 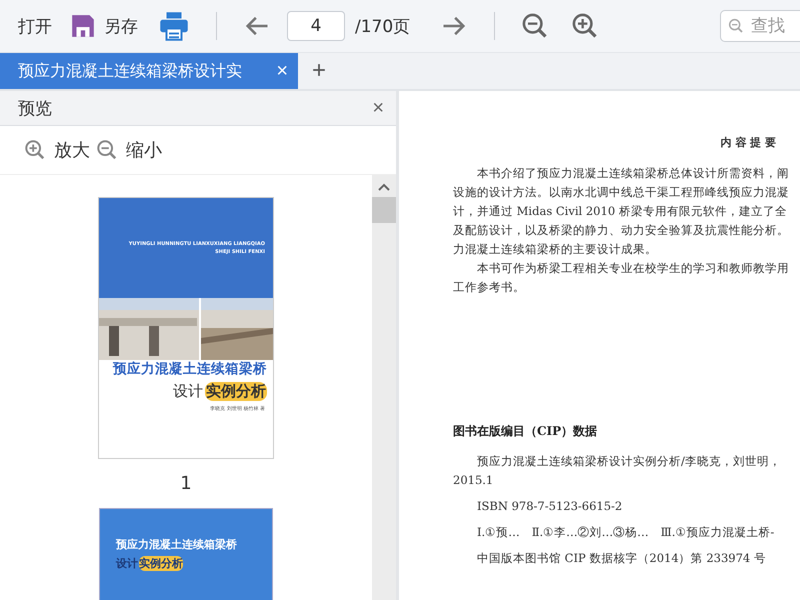 What do you see at coordinates (736, 26) in the screenshot?
I see `search-icon` at bounding box center [736, 26].